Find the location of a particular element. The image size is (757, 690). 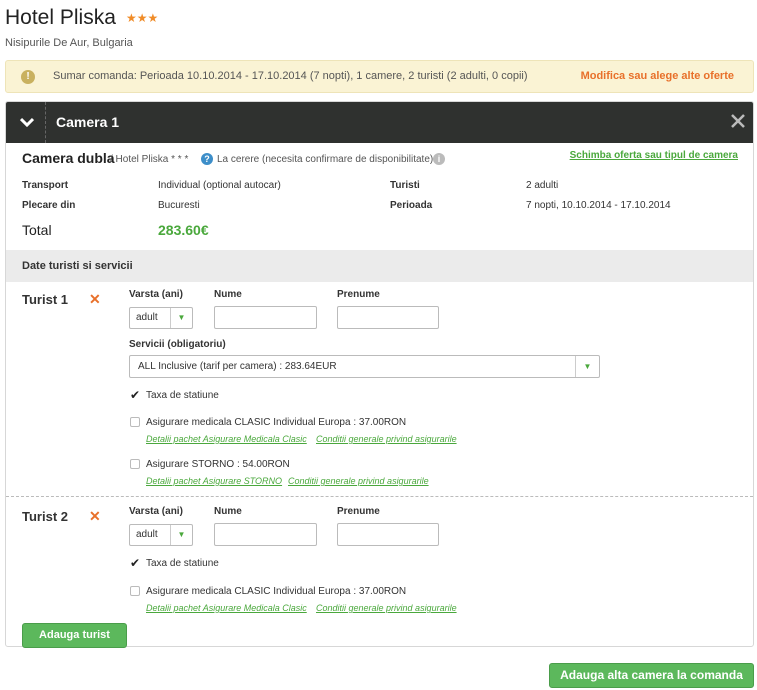

services-label: Servicii (obligatoriu) is located at coordinates (177, 344).